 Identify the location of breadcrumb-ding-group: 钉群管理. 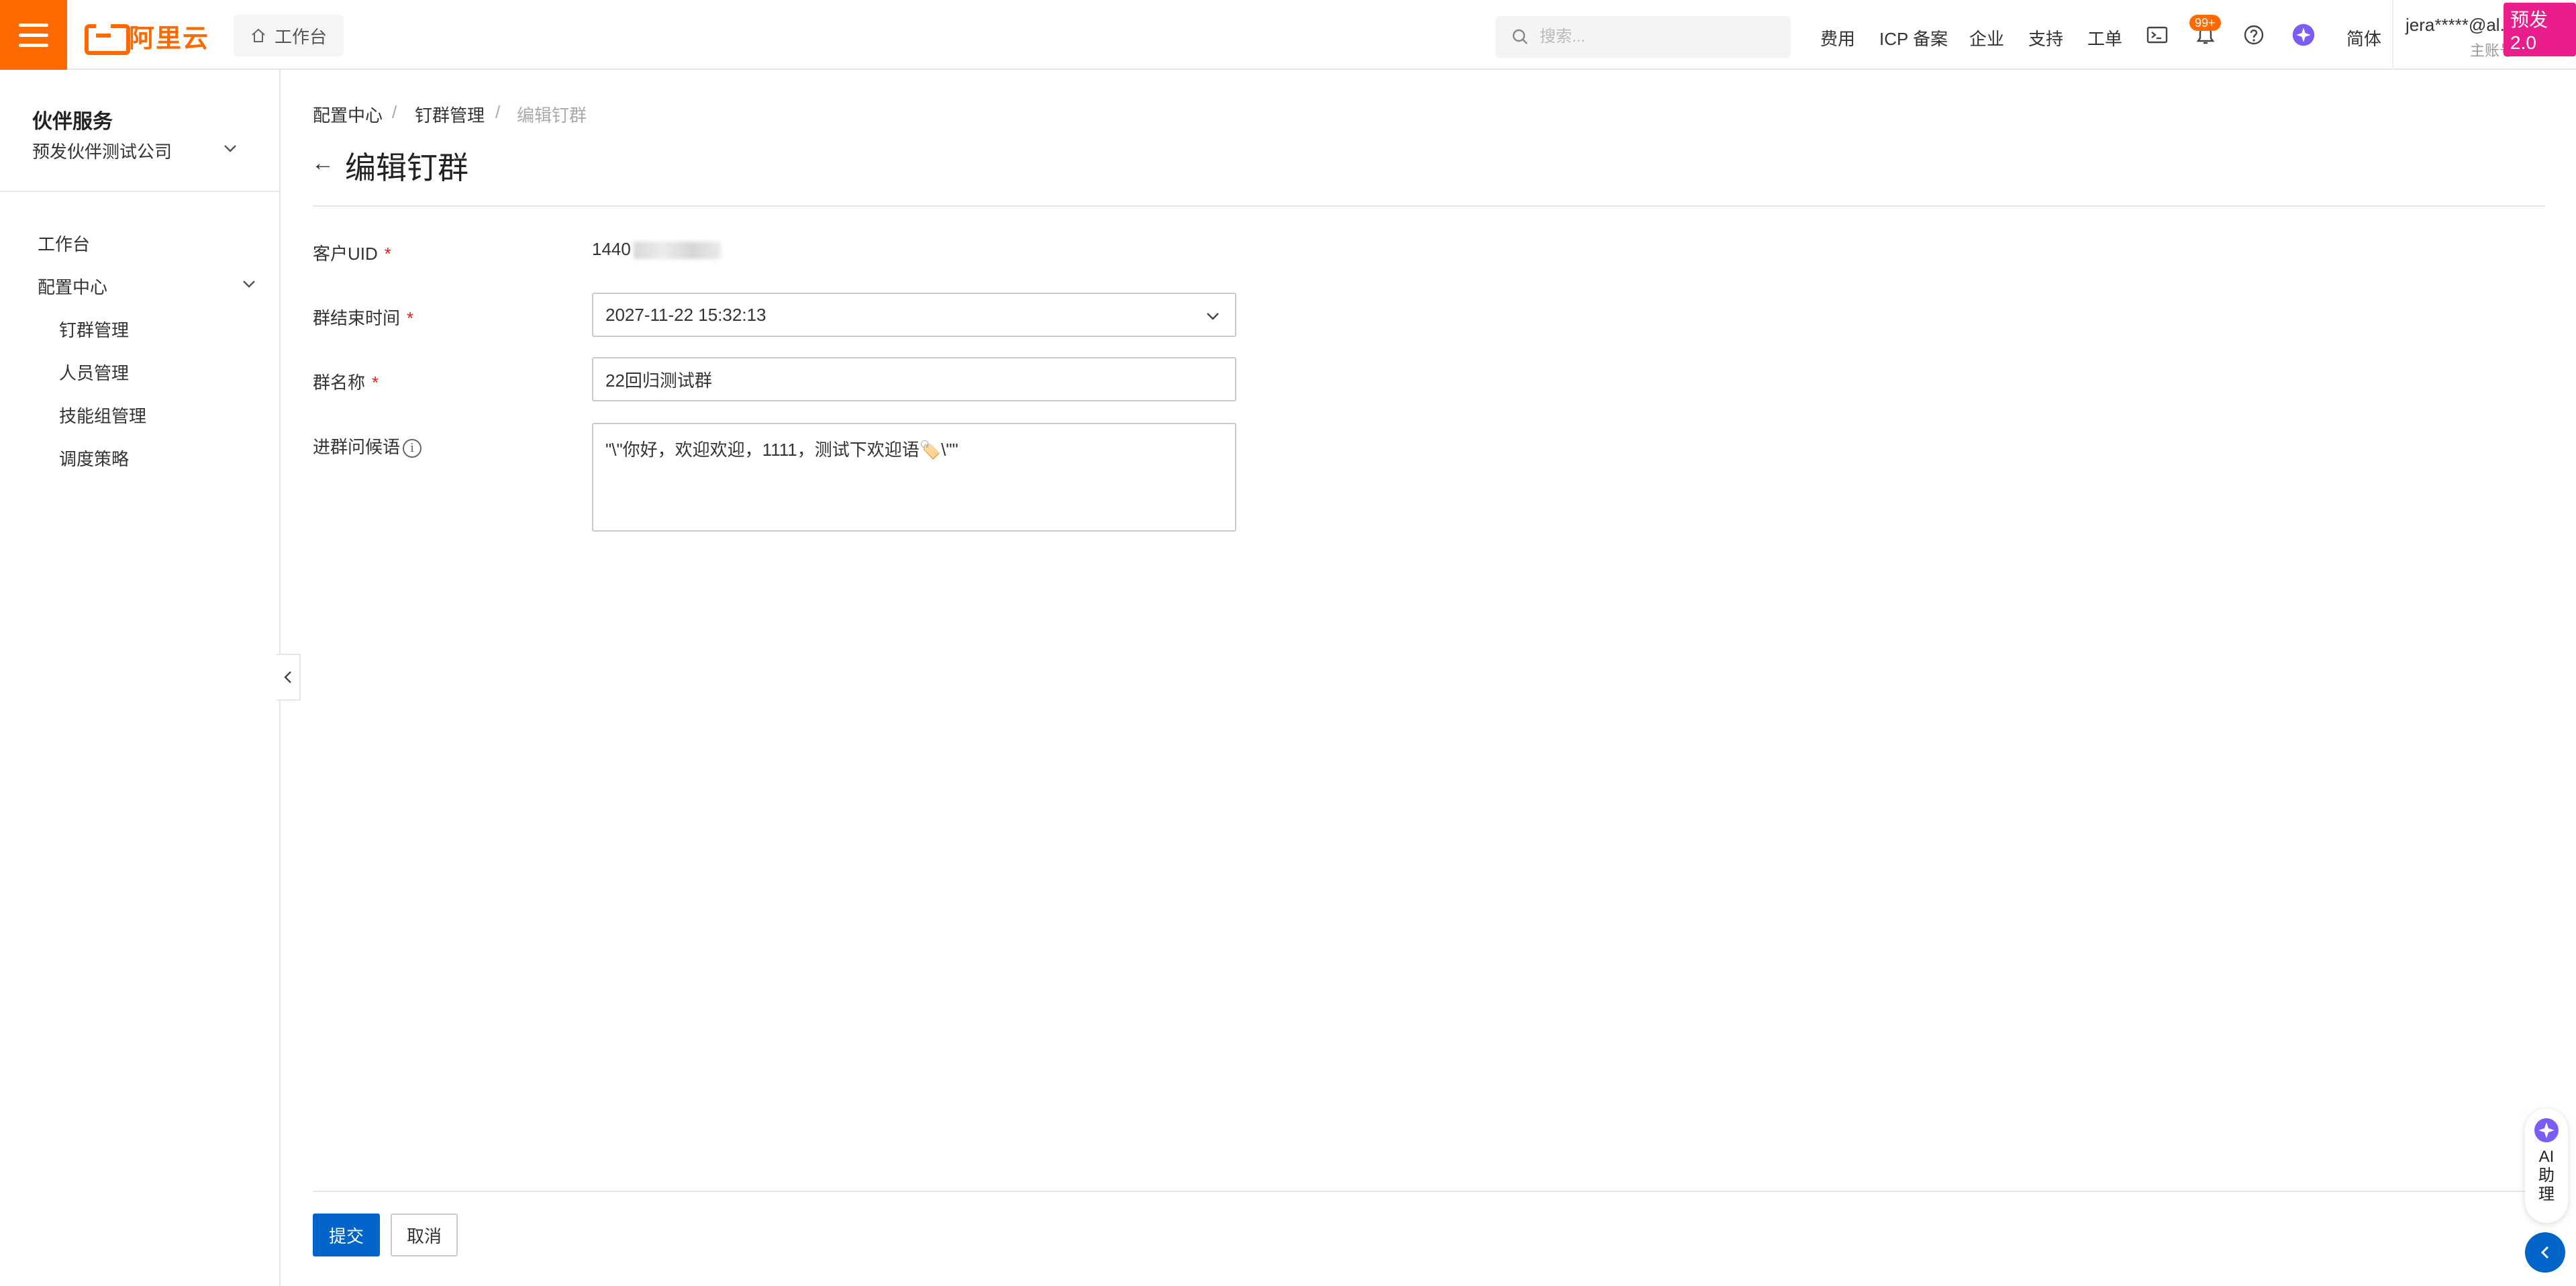
(450, 114).